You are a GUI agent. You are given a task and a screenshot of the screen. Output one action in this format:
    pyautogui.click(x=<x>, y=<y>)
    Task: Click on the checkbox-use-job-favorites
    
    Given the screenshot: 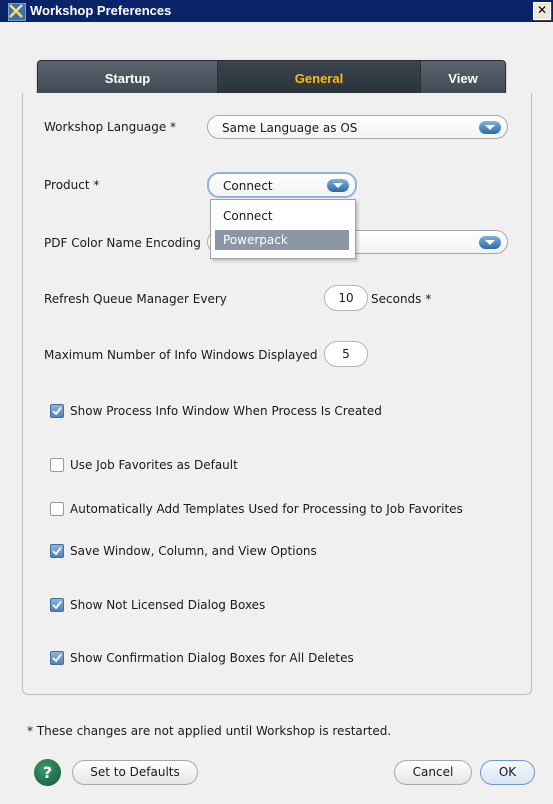 What is the action you would take?
    pyautogui.click(x=57, y=465)
    